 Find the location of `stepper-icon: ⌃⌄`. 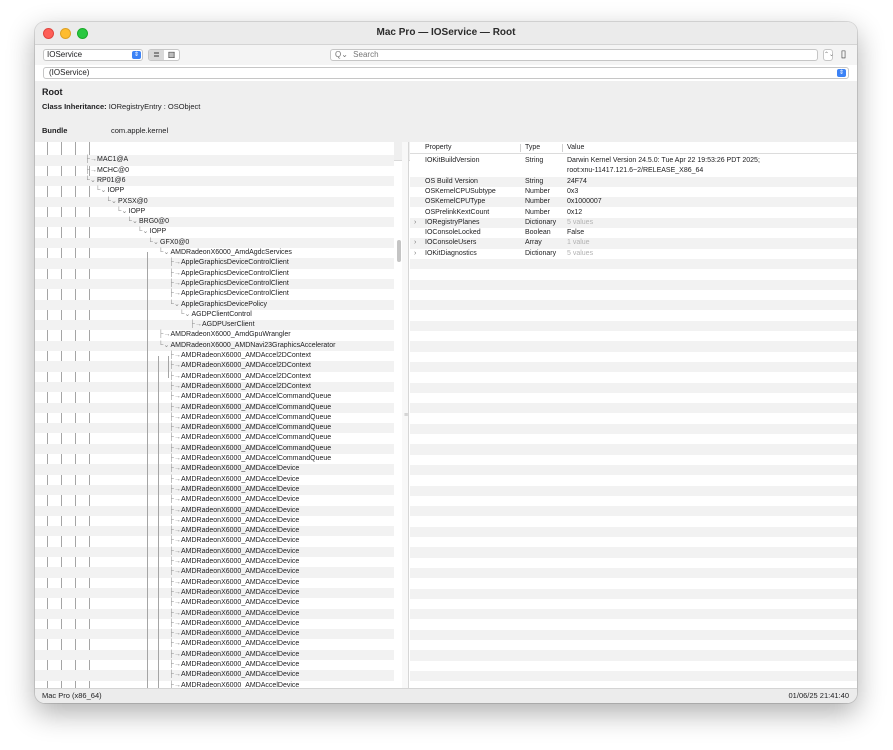

stepper-icon: ⌃⌄ is located at coordinates (828, 55).